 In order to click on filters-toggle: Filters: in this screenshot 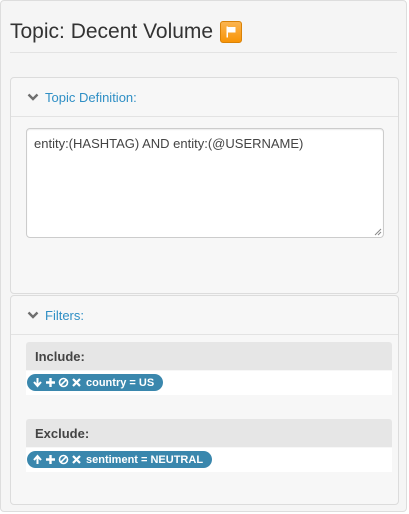, I will do `click(204, 315)`.